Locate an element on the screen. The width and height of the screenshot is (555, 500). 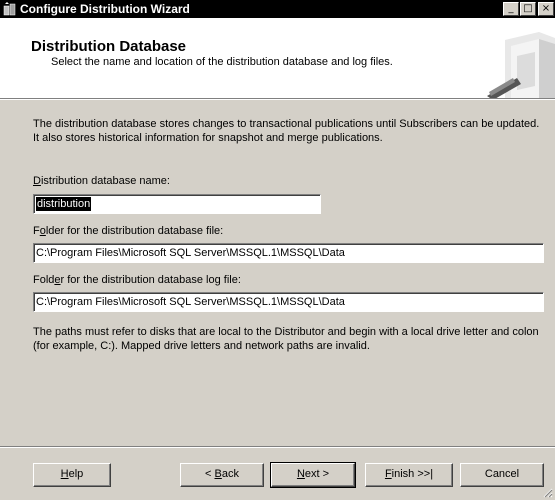
close-button: × is located at coordinates (546, 9).